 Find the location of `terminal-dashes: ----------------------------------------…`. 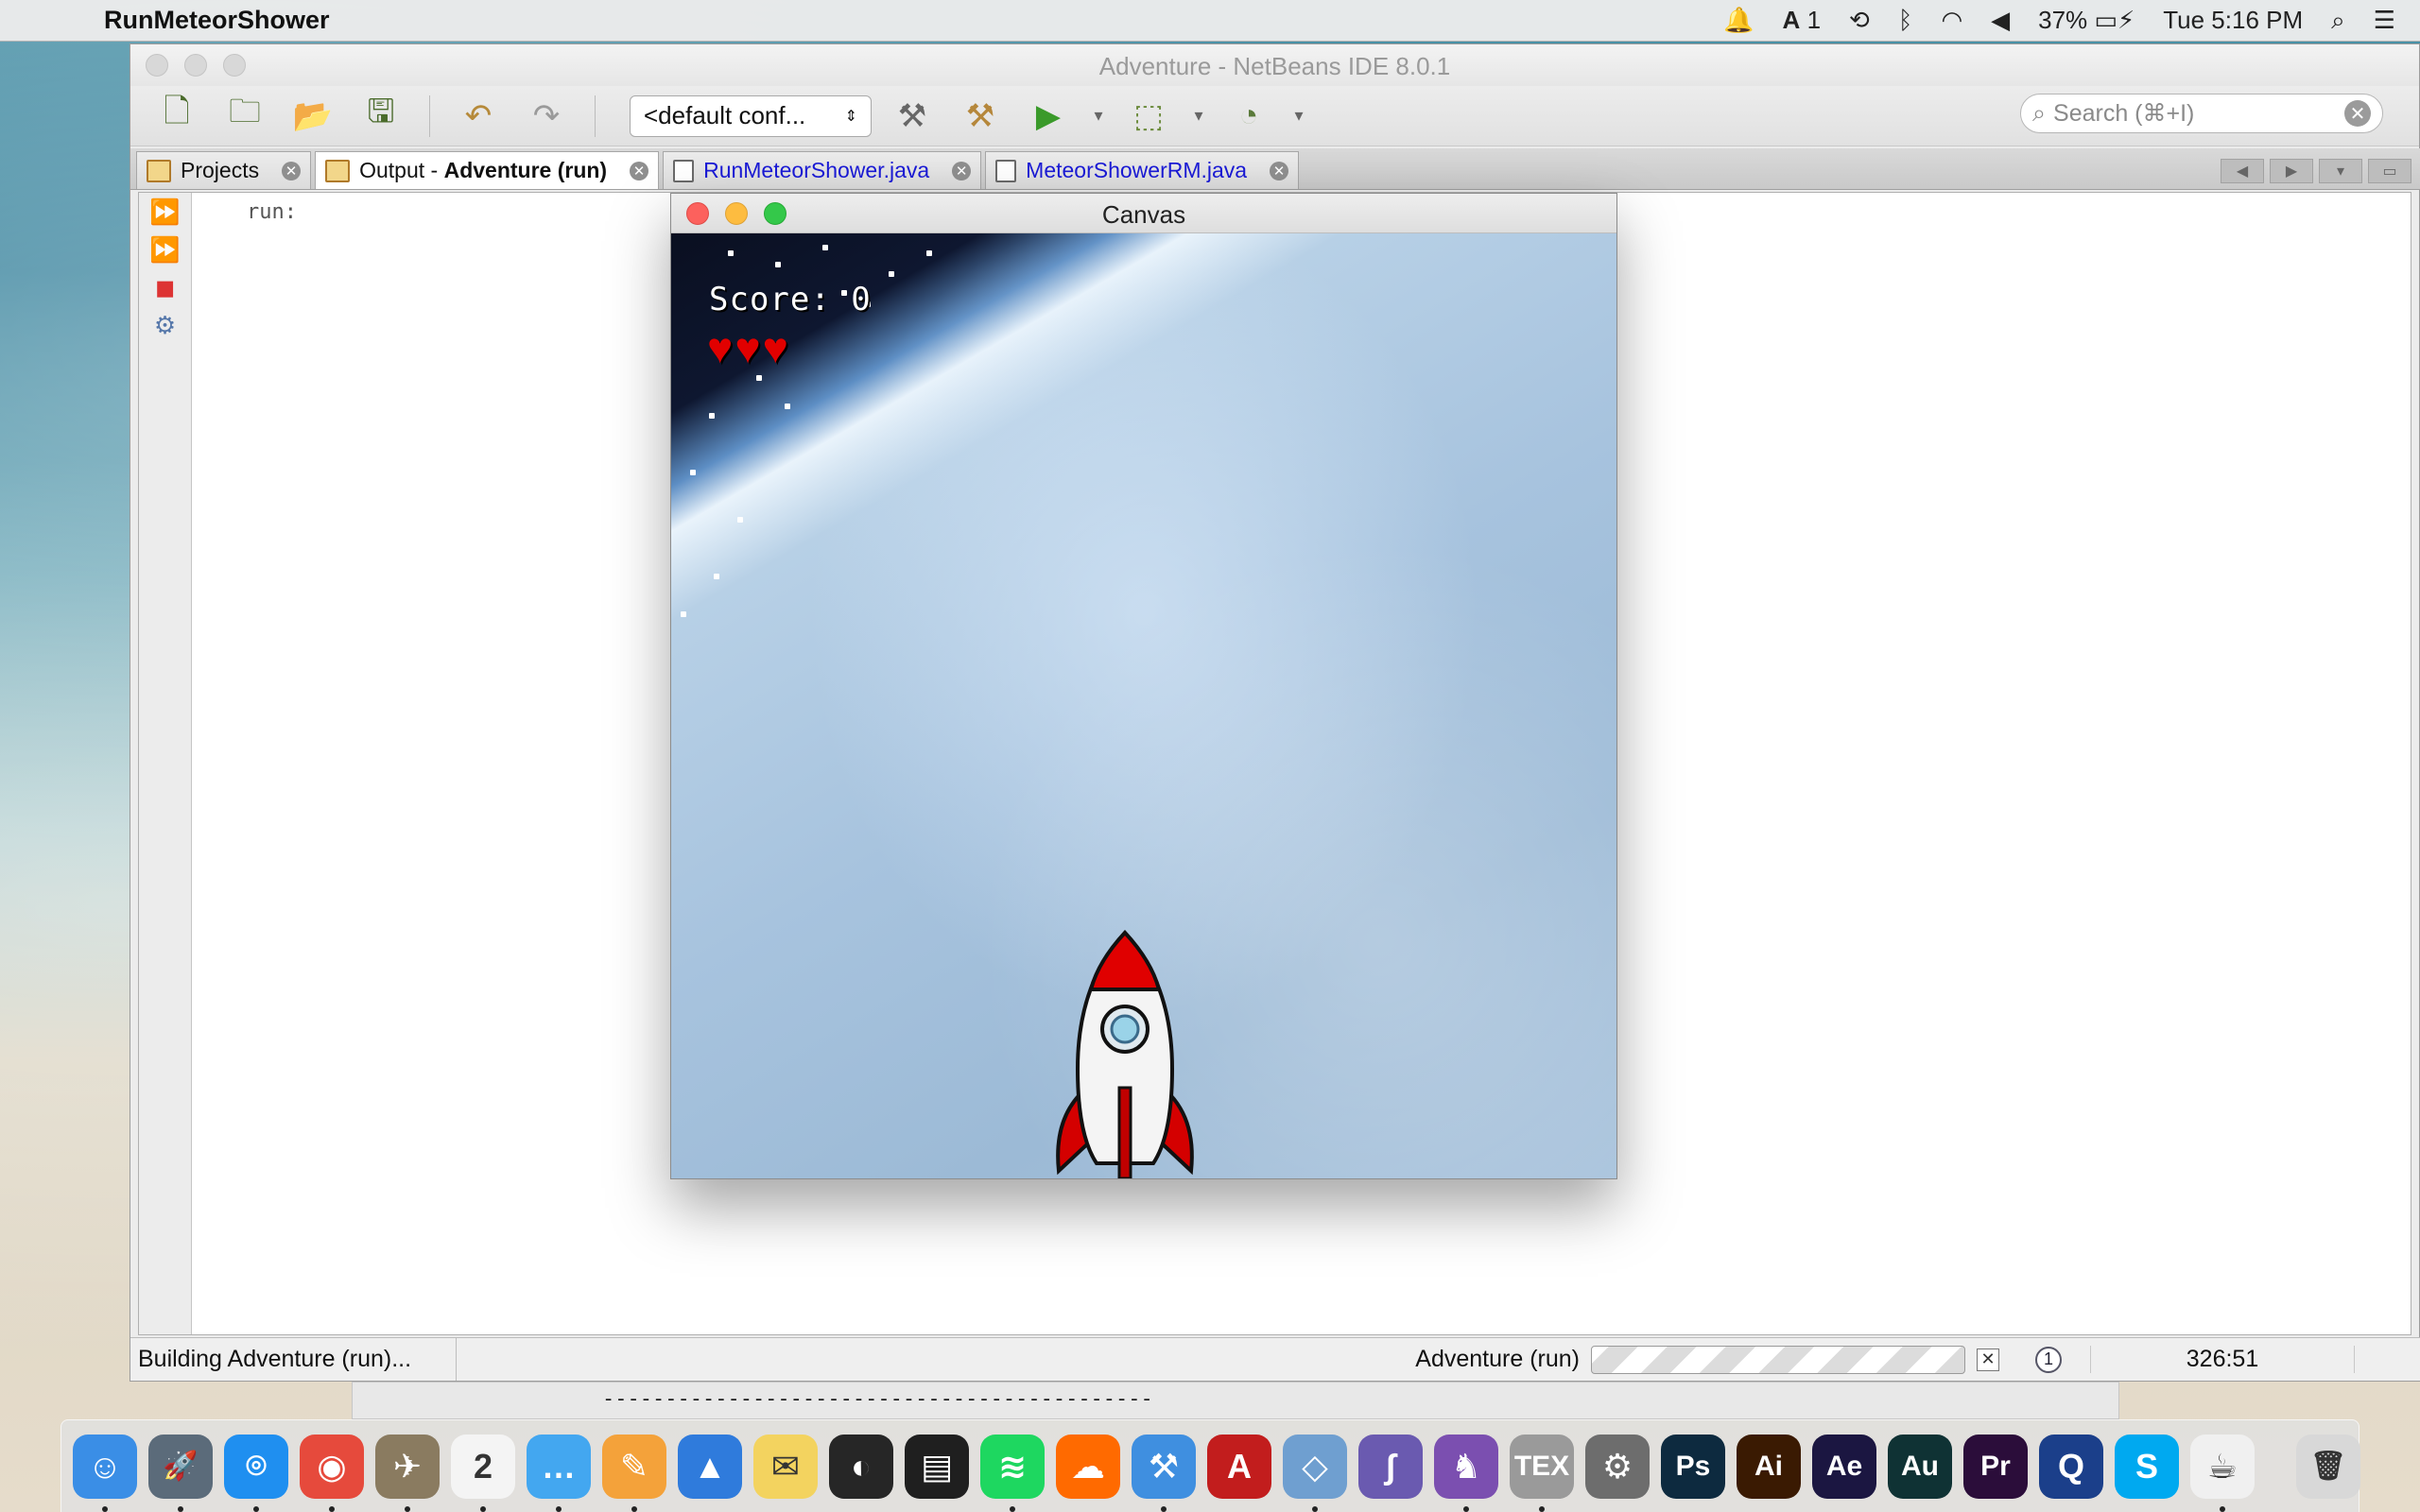

terminal-dashes: ----------------------------------------… is located at coordinates (877, 1399).